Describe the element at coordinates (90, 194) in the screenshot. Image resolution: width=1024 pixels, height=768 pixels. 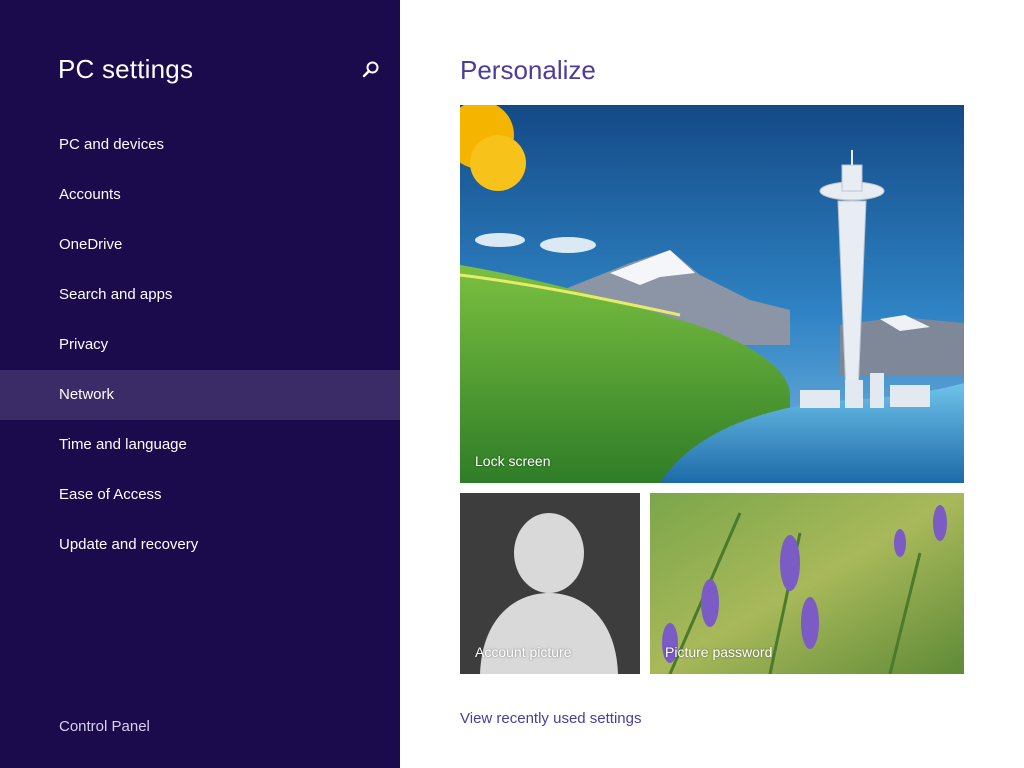
I see `sidebar-item-label: Accounts` at that location.